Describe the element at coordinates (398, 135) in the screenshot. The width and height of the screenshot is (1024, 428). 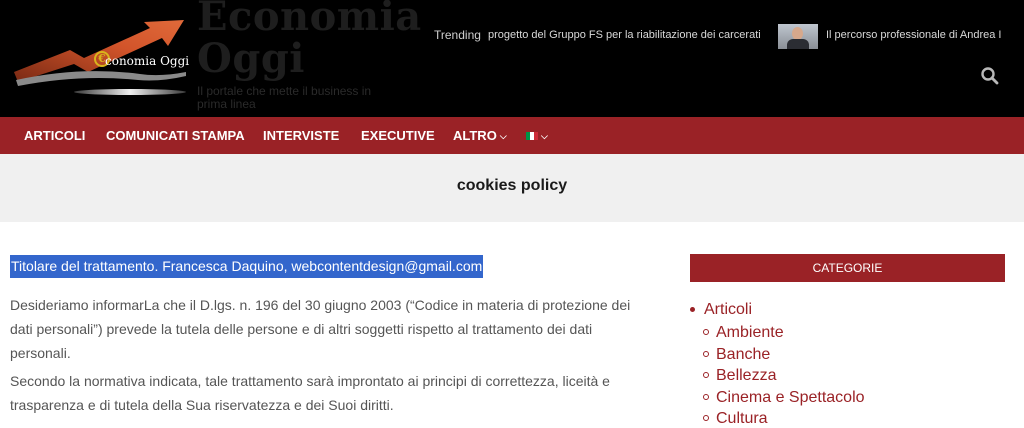
I see `nav-item-executive: EXECUTIVE` at that location.